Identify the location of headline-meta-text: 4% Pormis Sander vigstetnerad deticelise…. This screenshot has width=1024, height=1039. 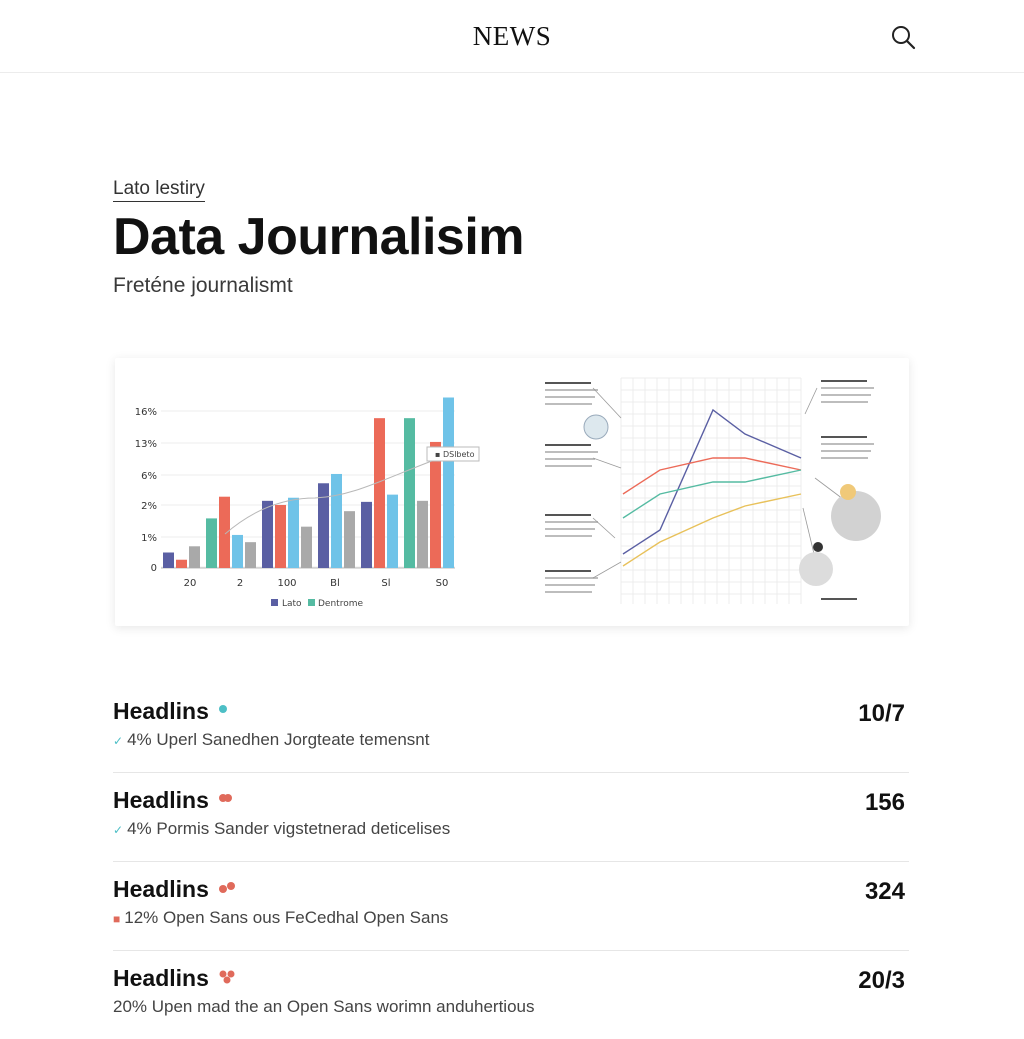
(289, 828).